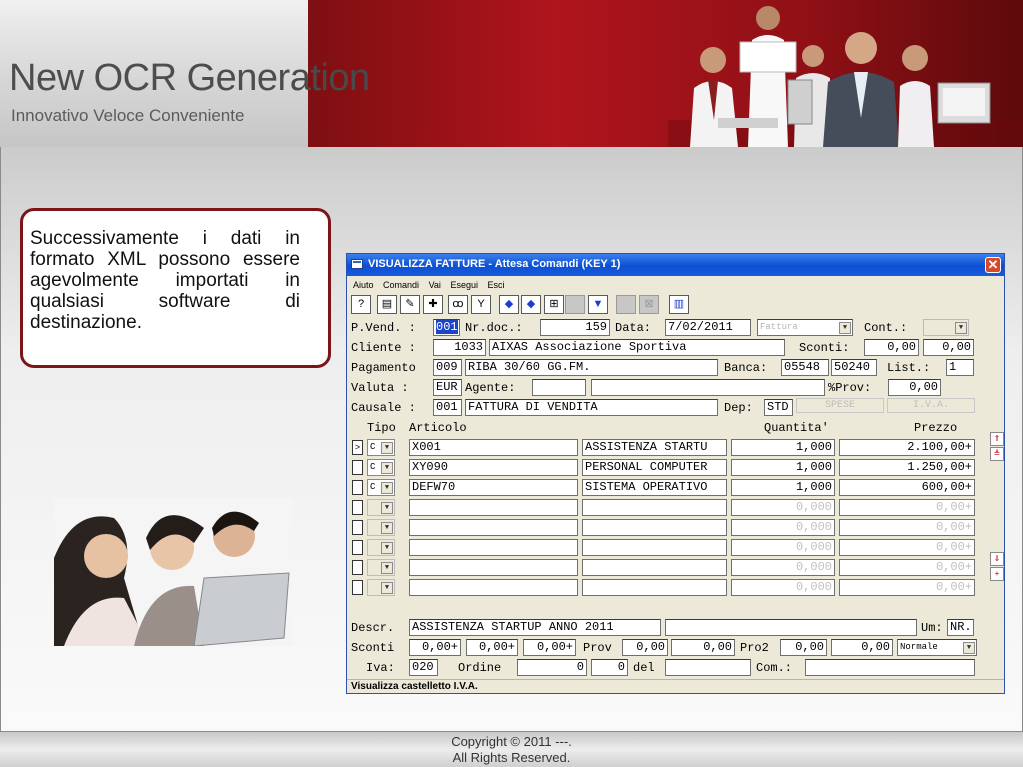  What do you see at coordinates (703, 647) in the screenshot?
I see `prov-field-2: 0,00` at bounding box center [703, 647].